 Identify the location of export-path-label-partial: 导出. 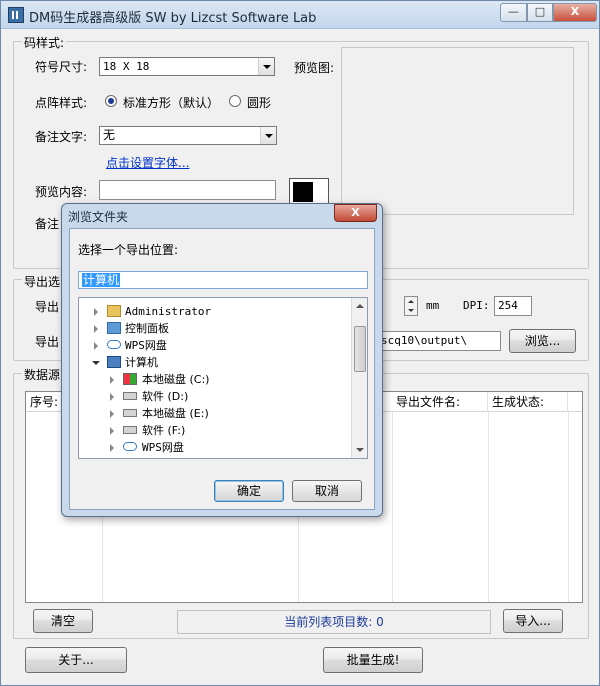
(47, 342).